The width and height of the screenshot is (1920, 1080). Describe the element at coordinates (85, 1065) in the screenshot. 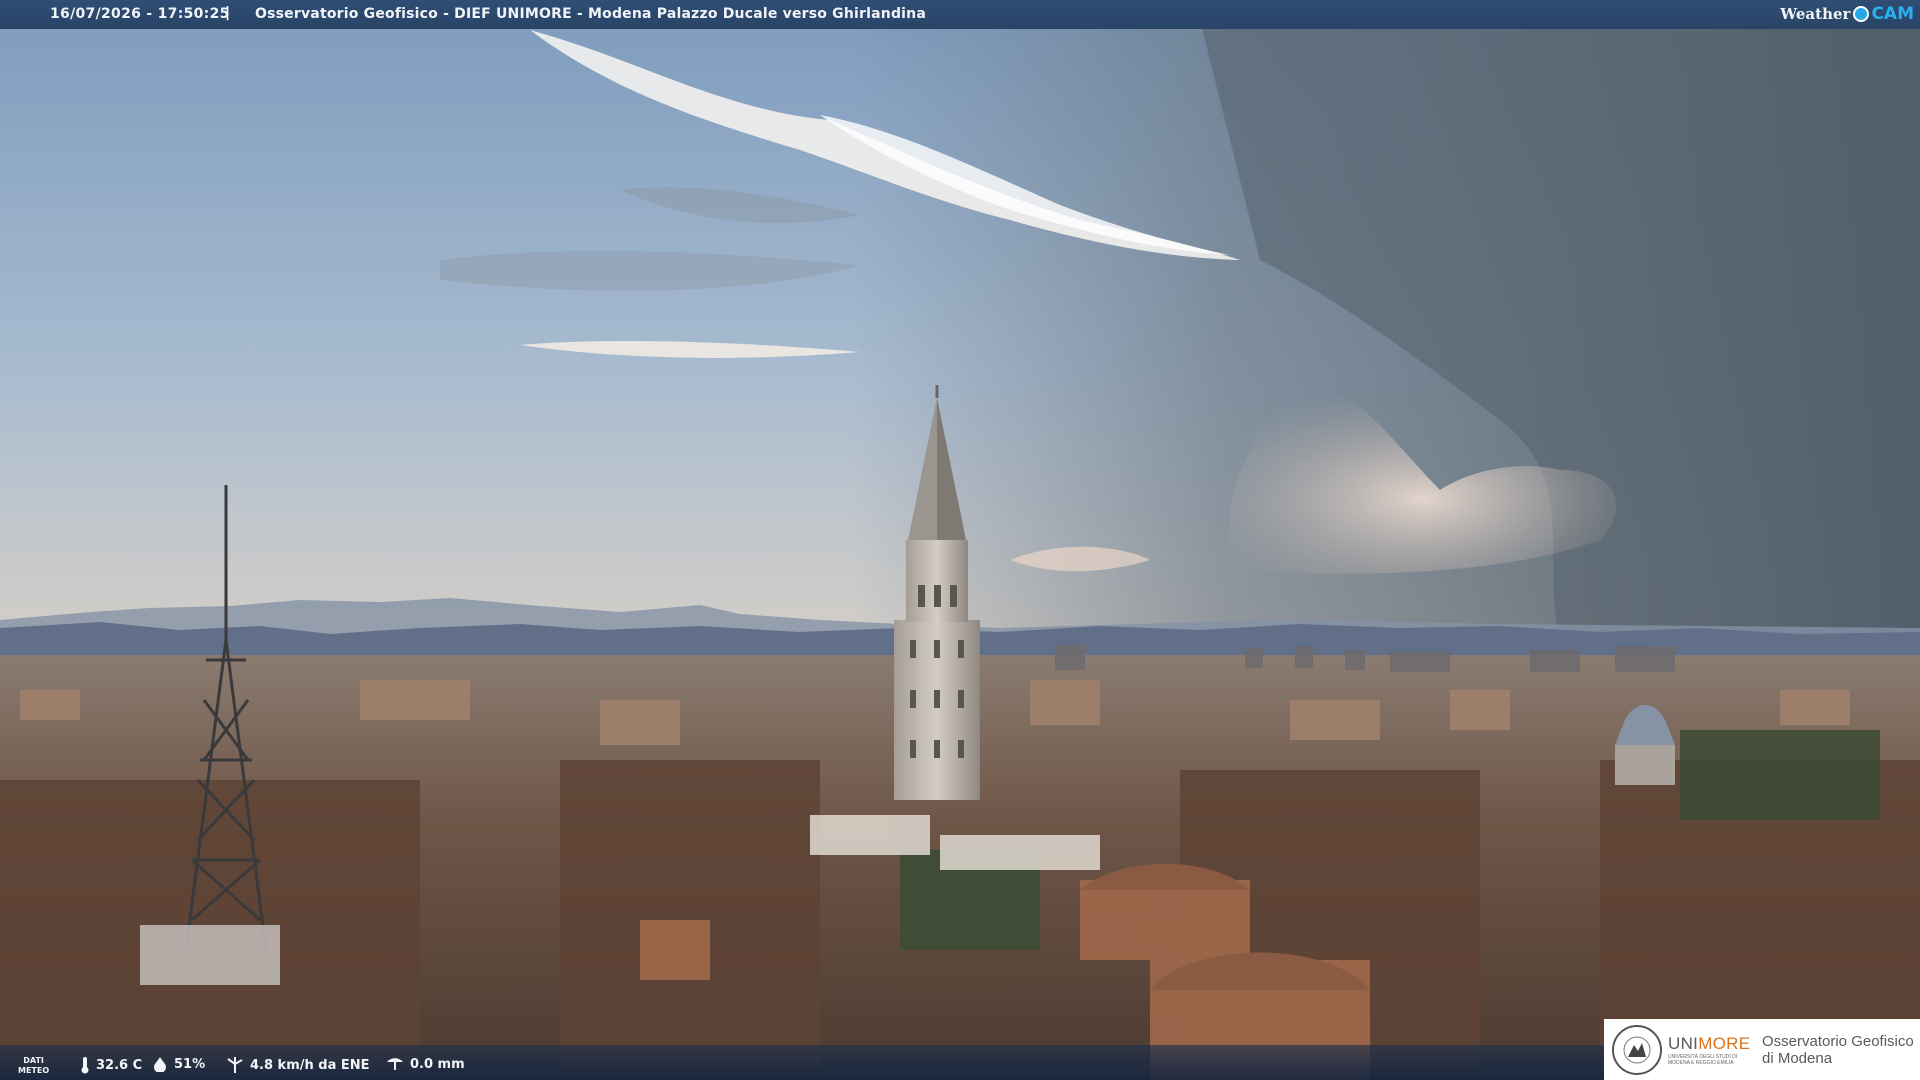

I see `thermometer-icon` at that location.